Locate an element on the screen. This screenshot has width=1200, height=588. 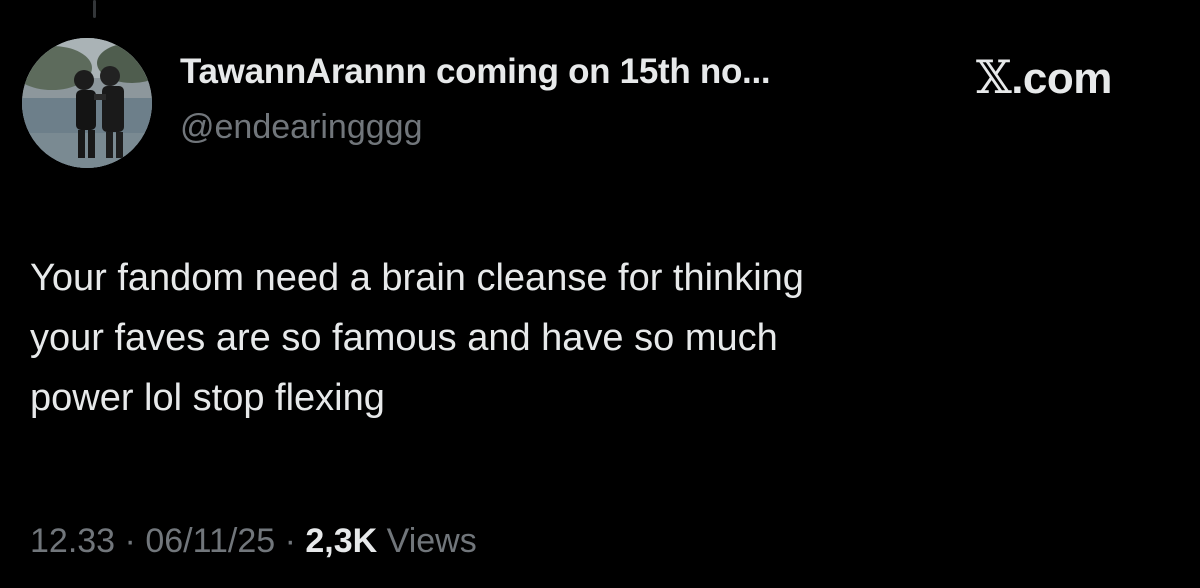
avatar is located at coordinates (87, 103).